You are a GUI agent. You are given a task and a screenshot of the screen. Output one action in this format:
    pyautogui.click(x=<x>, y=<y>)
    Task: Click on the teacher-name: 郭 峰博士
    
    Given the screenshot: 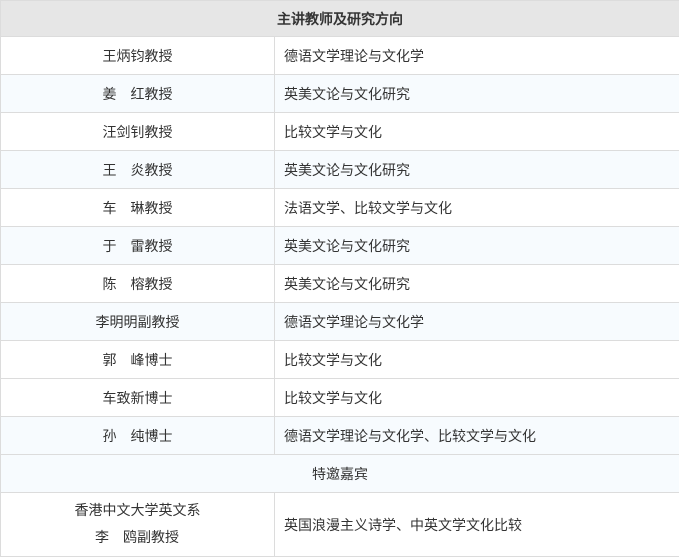 What is the action you would take?
    pyautogui.click(x=137, y=359)
    